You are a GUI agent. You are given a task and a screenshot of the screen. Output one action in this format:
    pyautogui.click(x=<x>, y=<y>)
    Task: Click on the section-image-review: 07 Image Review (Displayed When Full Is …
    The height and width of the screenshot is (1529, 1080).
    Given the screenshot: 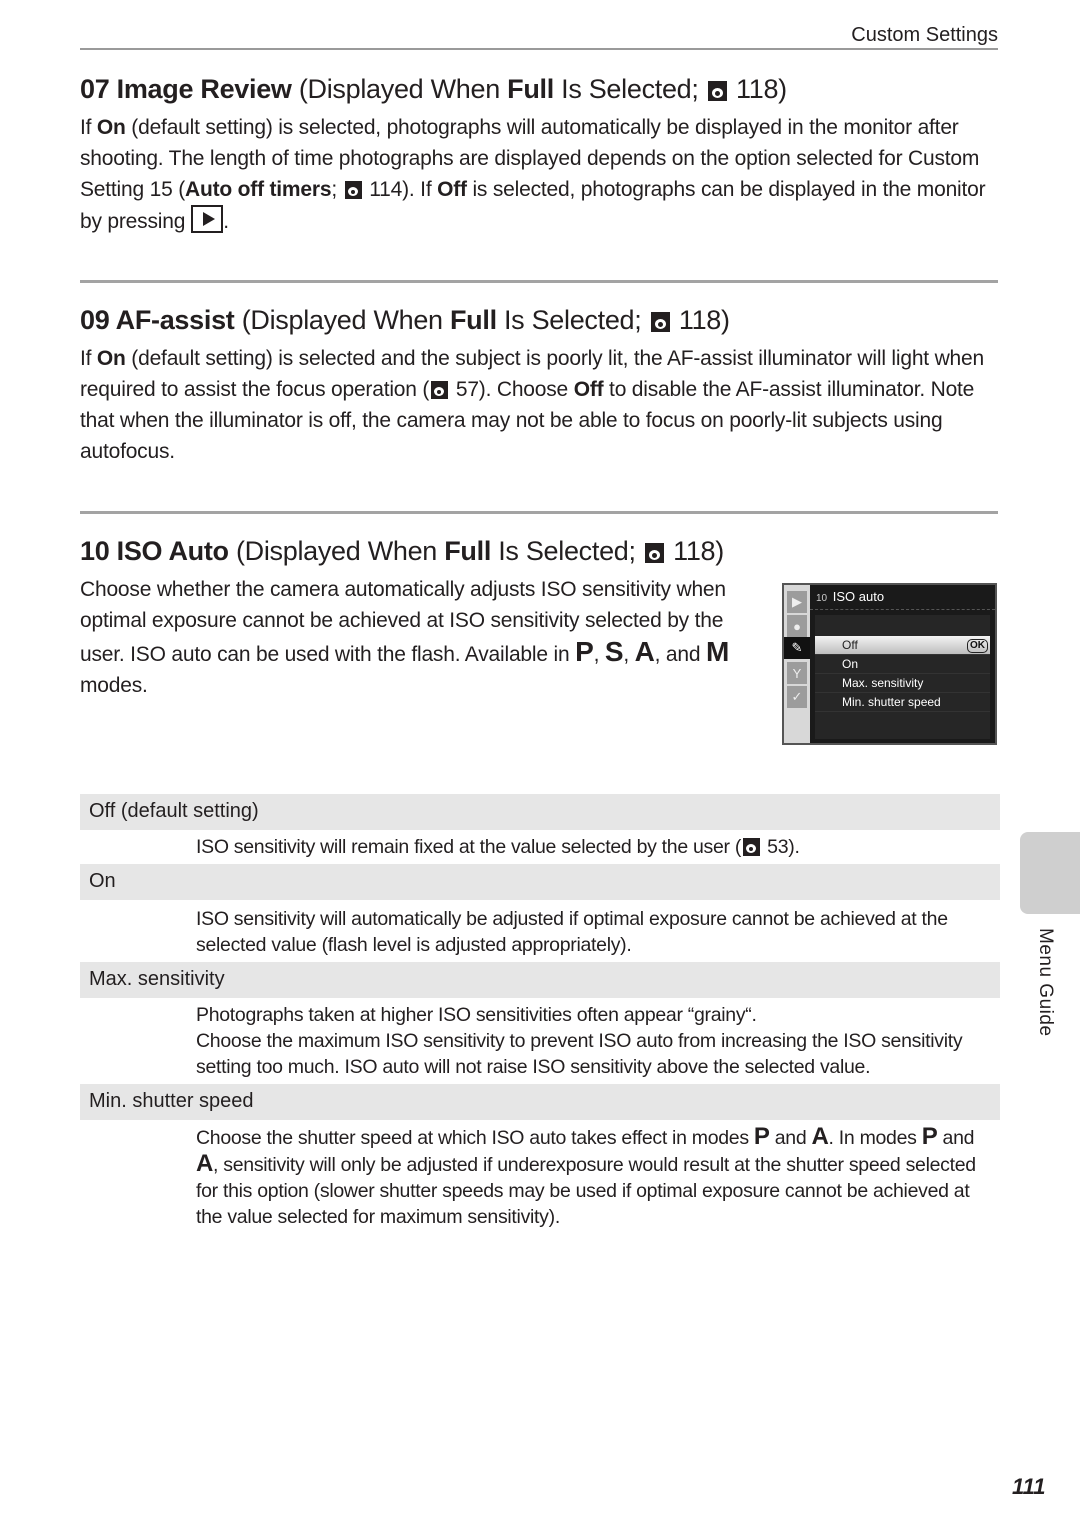 What is the action you would take?
    pyautogui.click(x=539, y=154)
    